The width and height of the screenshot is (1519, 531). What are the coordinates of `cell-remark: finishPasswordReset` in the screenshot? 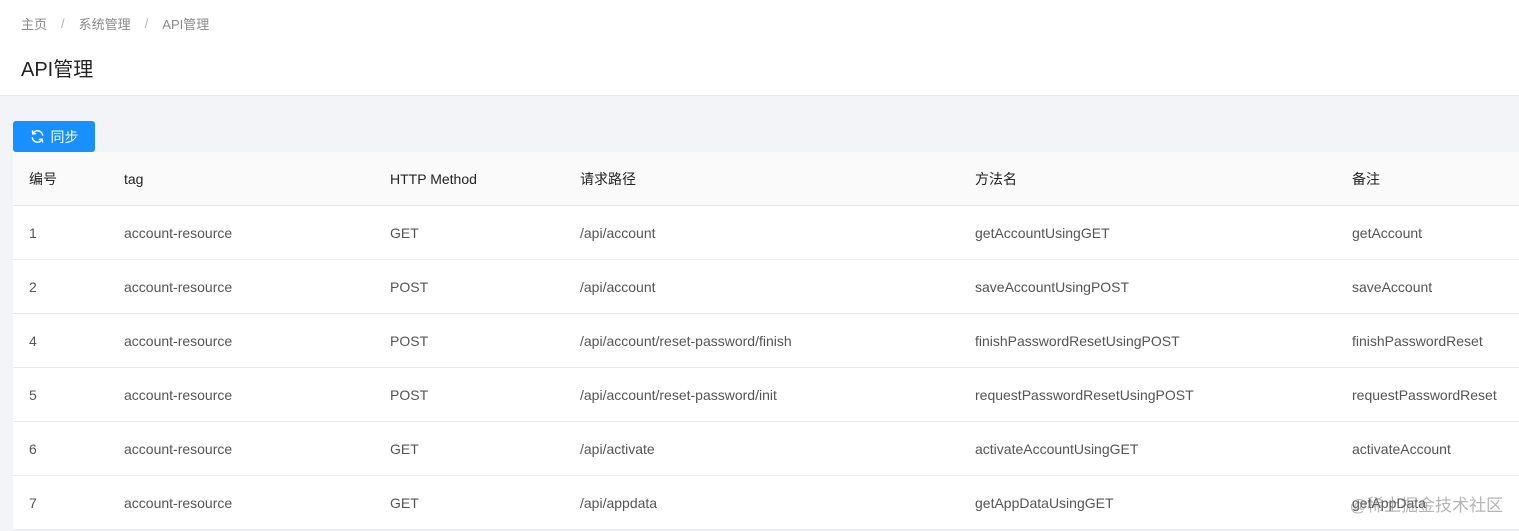 It's located at (1417, 340).